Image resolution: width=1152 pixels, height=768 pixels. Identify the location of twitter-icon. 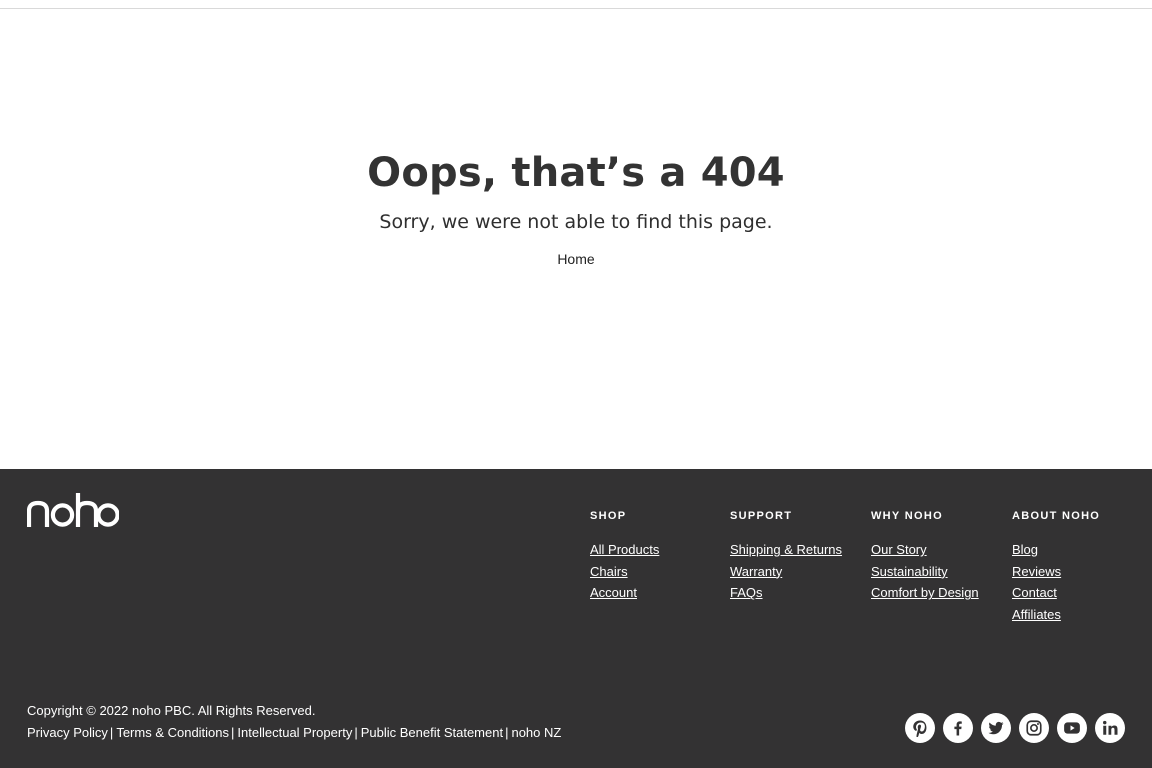
(996, 728).